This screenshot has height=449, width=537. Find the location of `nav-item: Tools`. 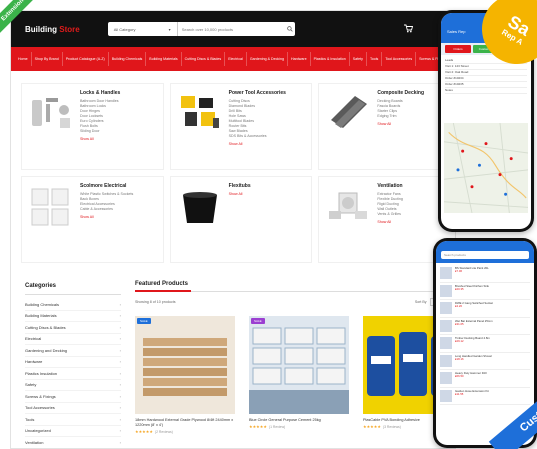

nav-item: Tools is located at coordinates (375, 59).